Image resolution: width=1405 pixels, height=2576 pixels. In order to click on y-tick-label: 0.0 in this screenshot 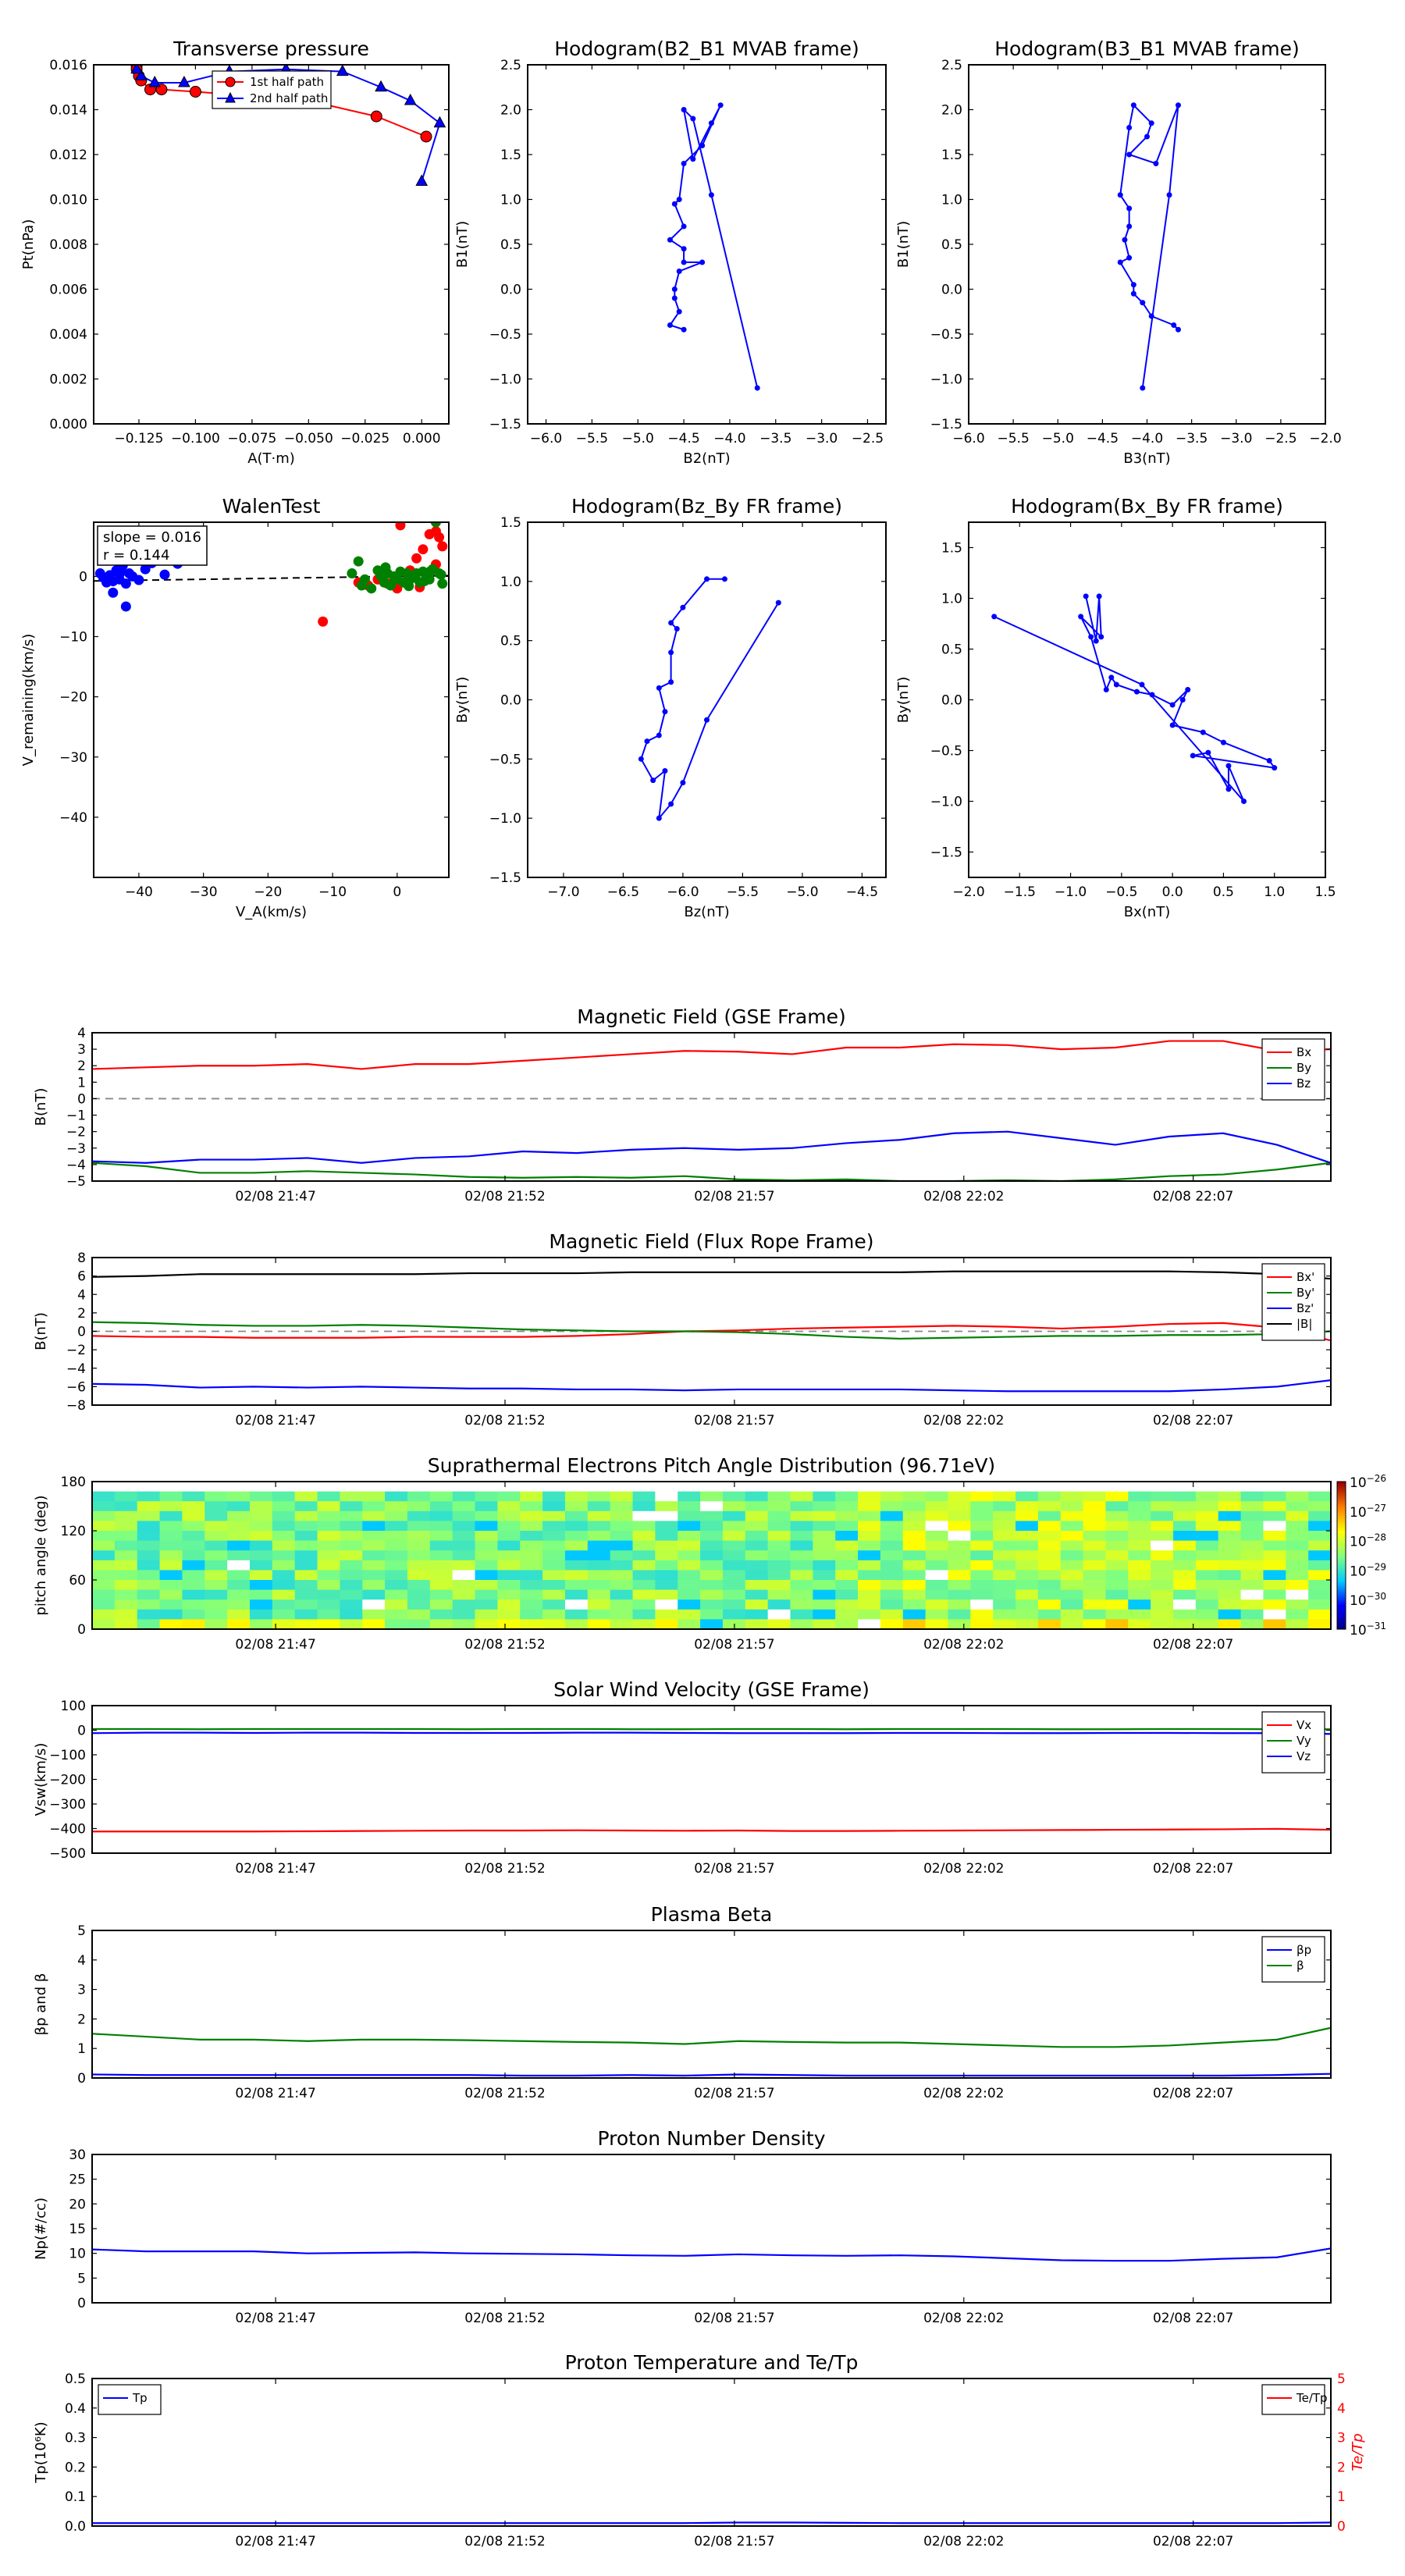, I will do `click(511, 290)`.